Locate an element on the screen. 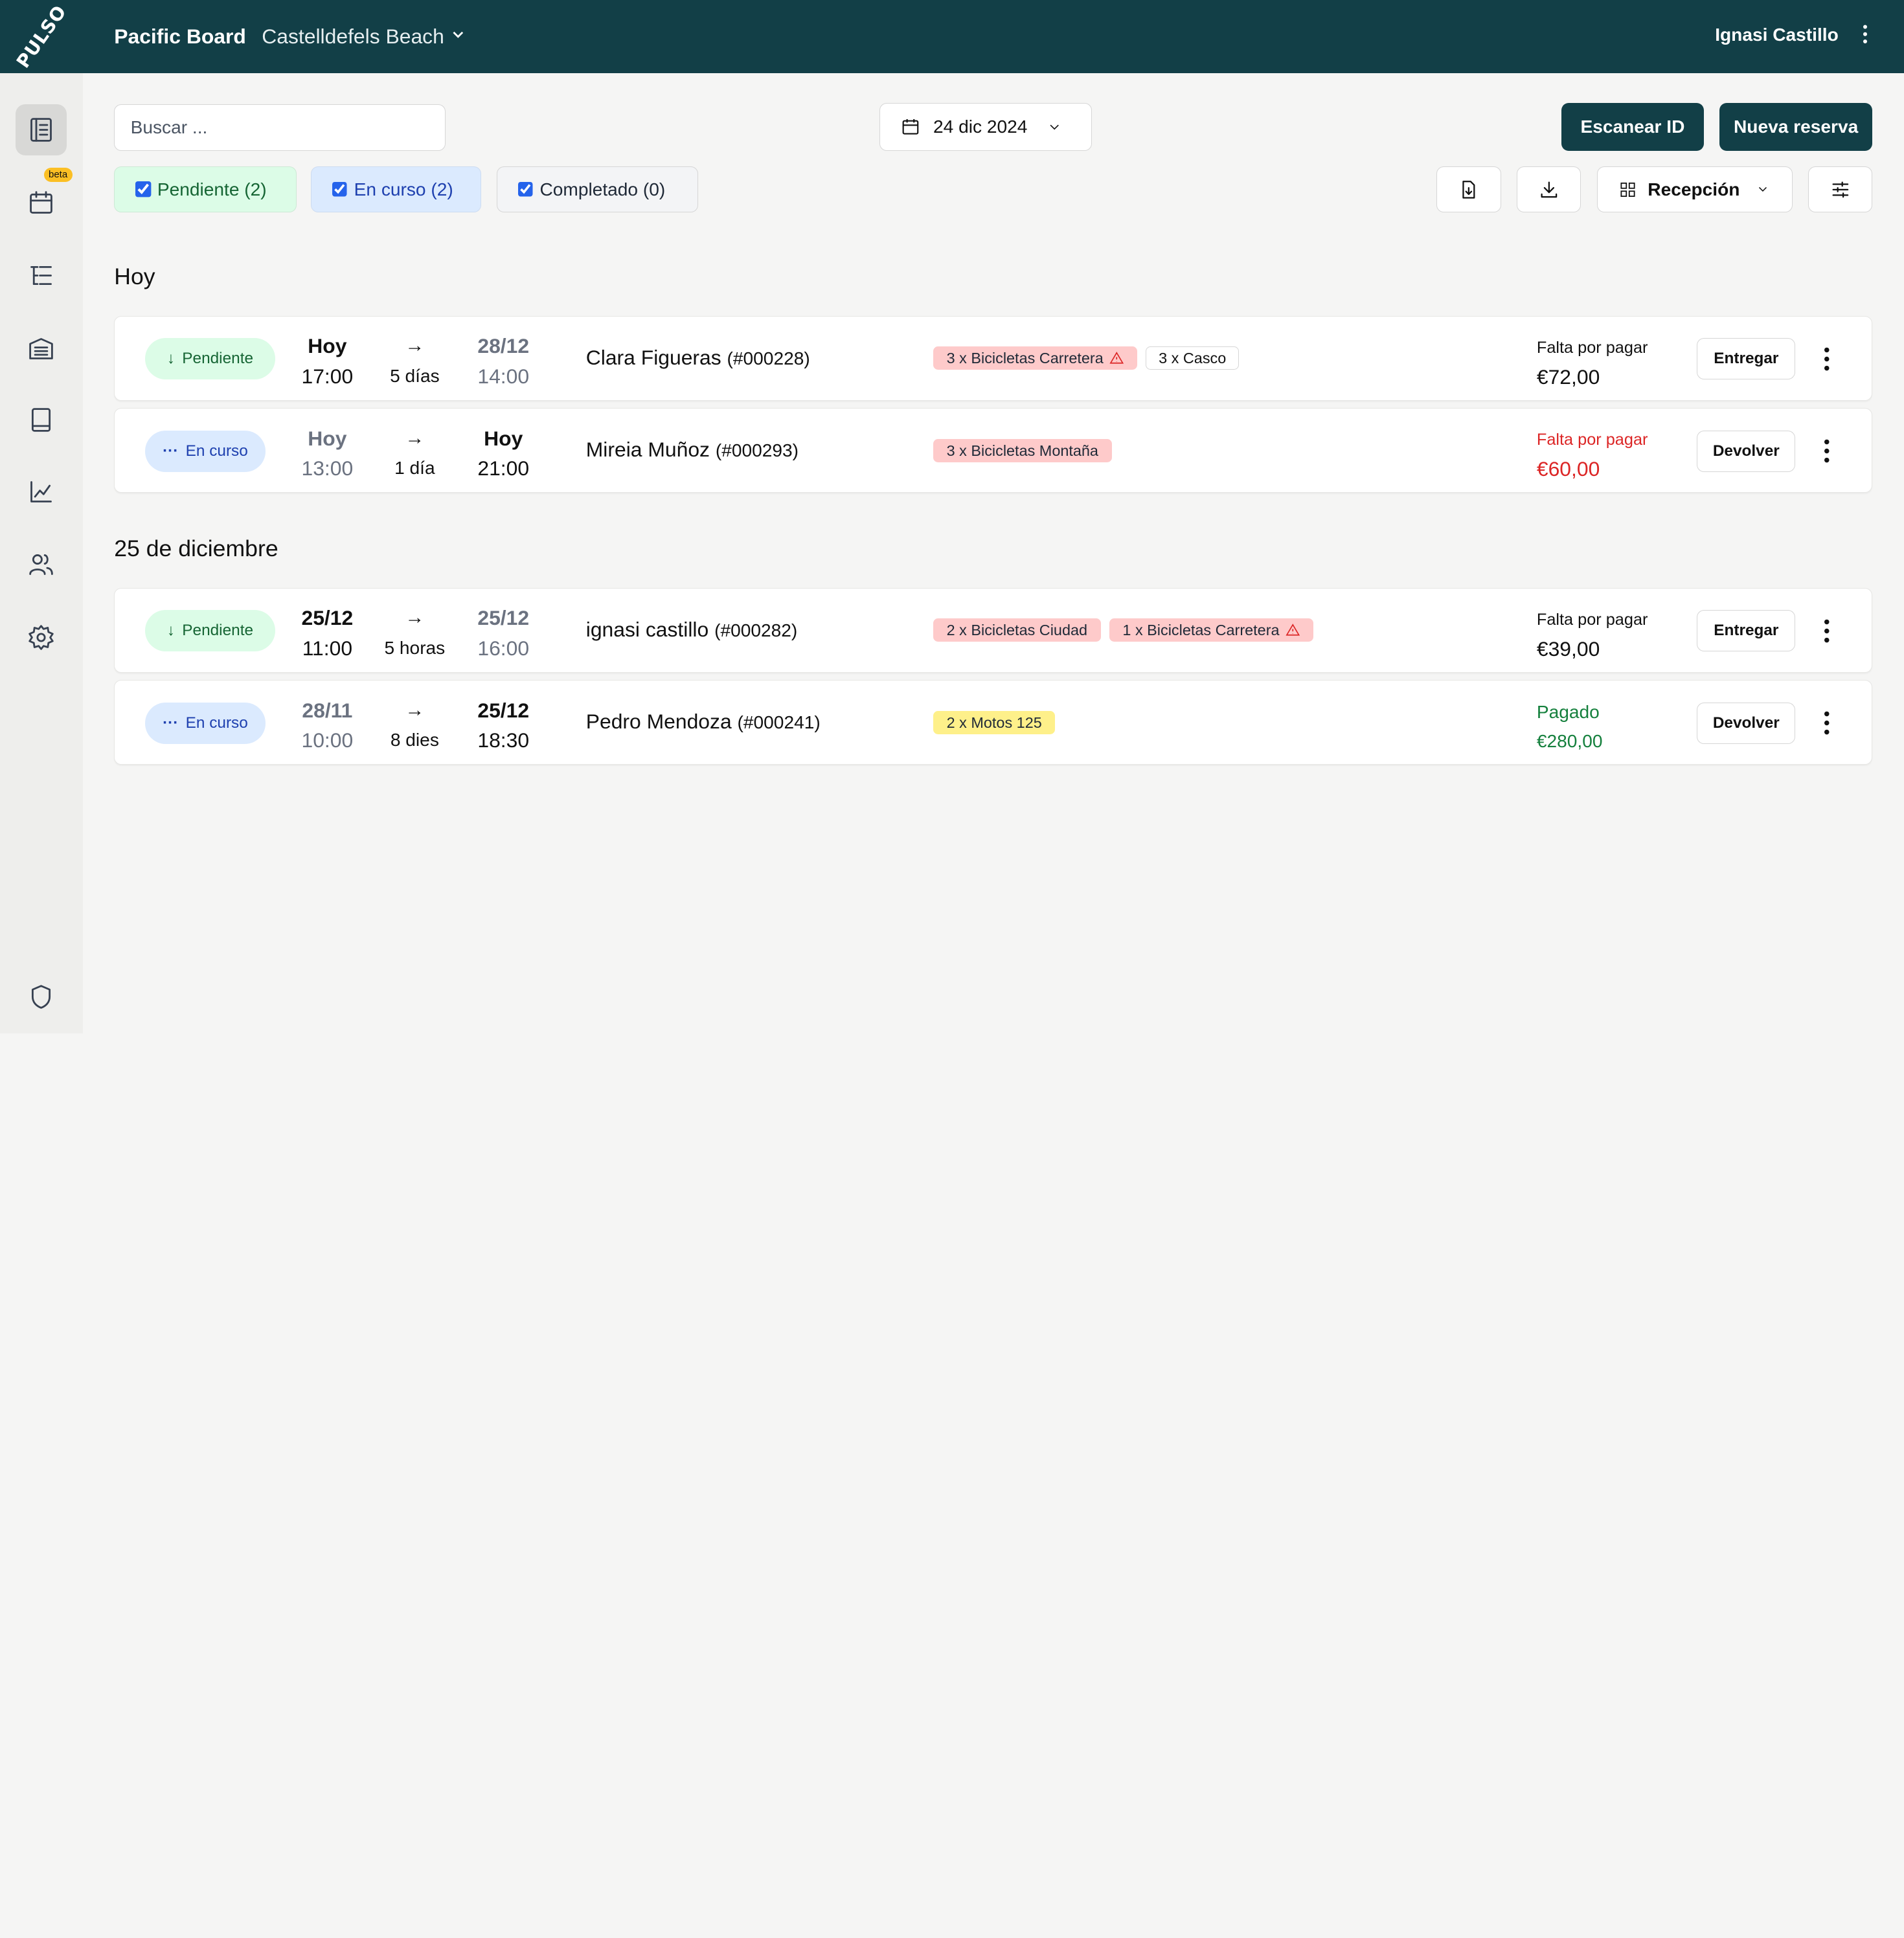 The height and width of the screenshot is (1938, 1904). end-time: 28/12 14:00 is located at coordinates (504, 361).